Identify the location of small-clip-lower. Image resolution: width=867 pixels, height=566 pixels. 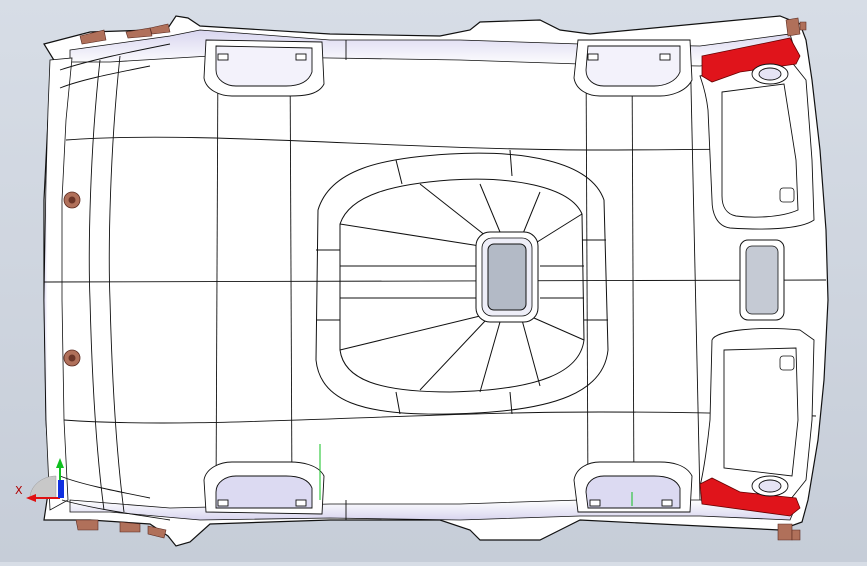
(787, 363).